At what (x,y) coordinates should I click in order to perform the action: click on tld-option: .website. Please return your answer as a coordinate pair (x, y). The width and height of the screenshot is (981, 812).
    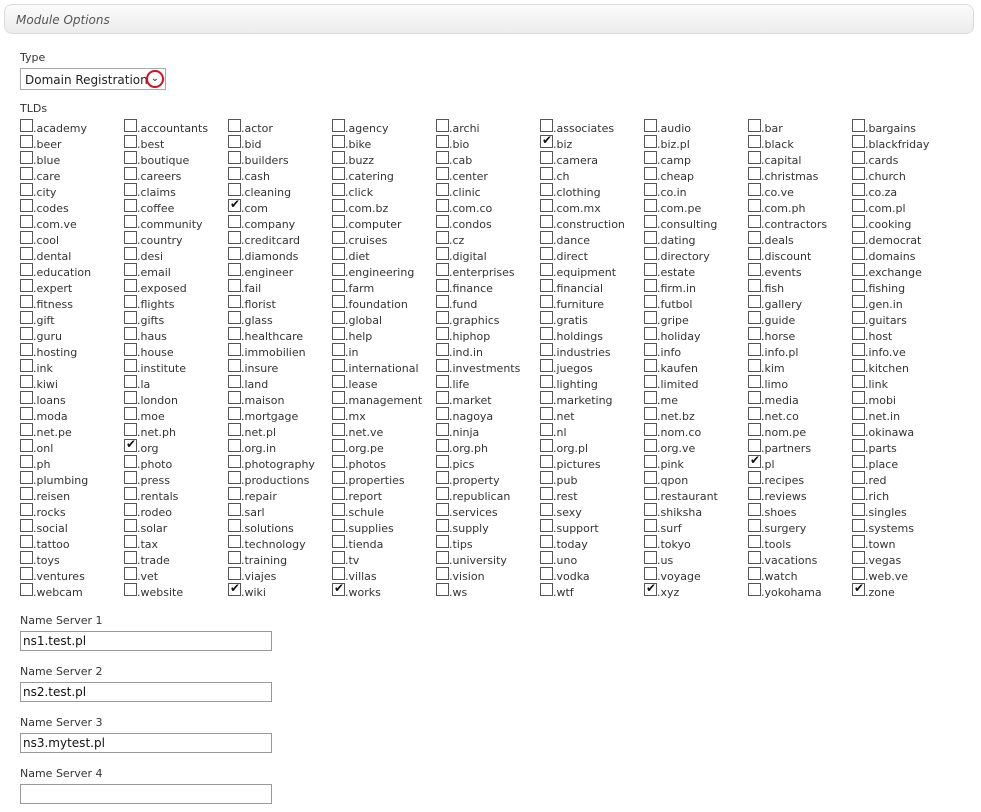
    Looking at the image, I should click on (176, 591).